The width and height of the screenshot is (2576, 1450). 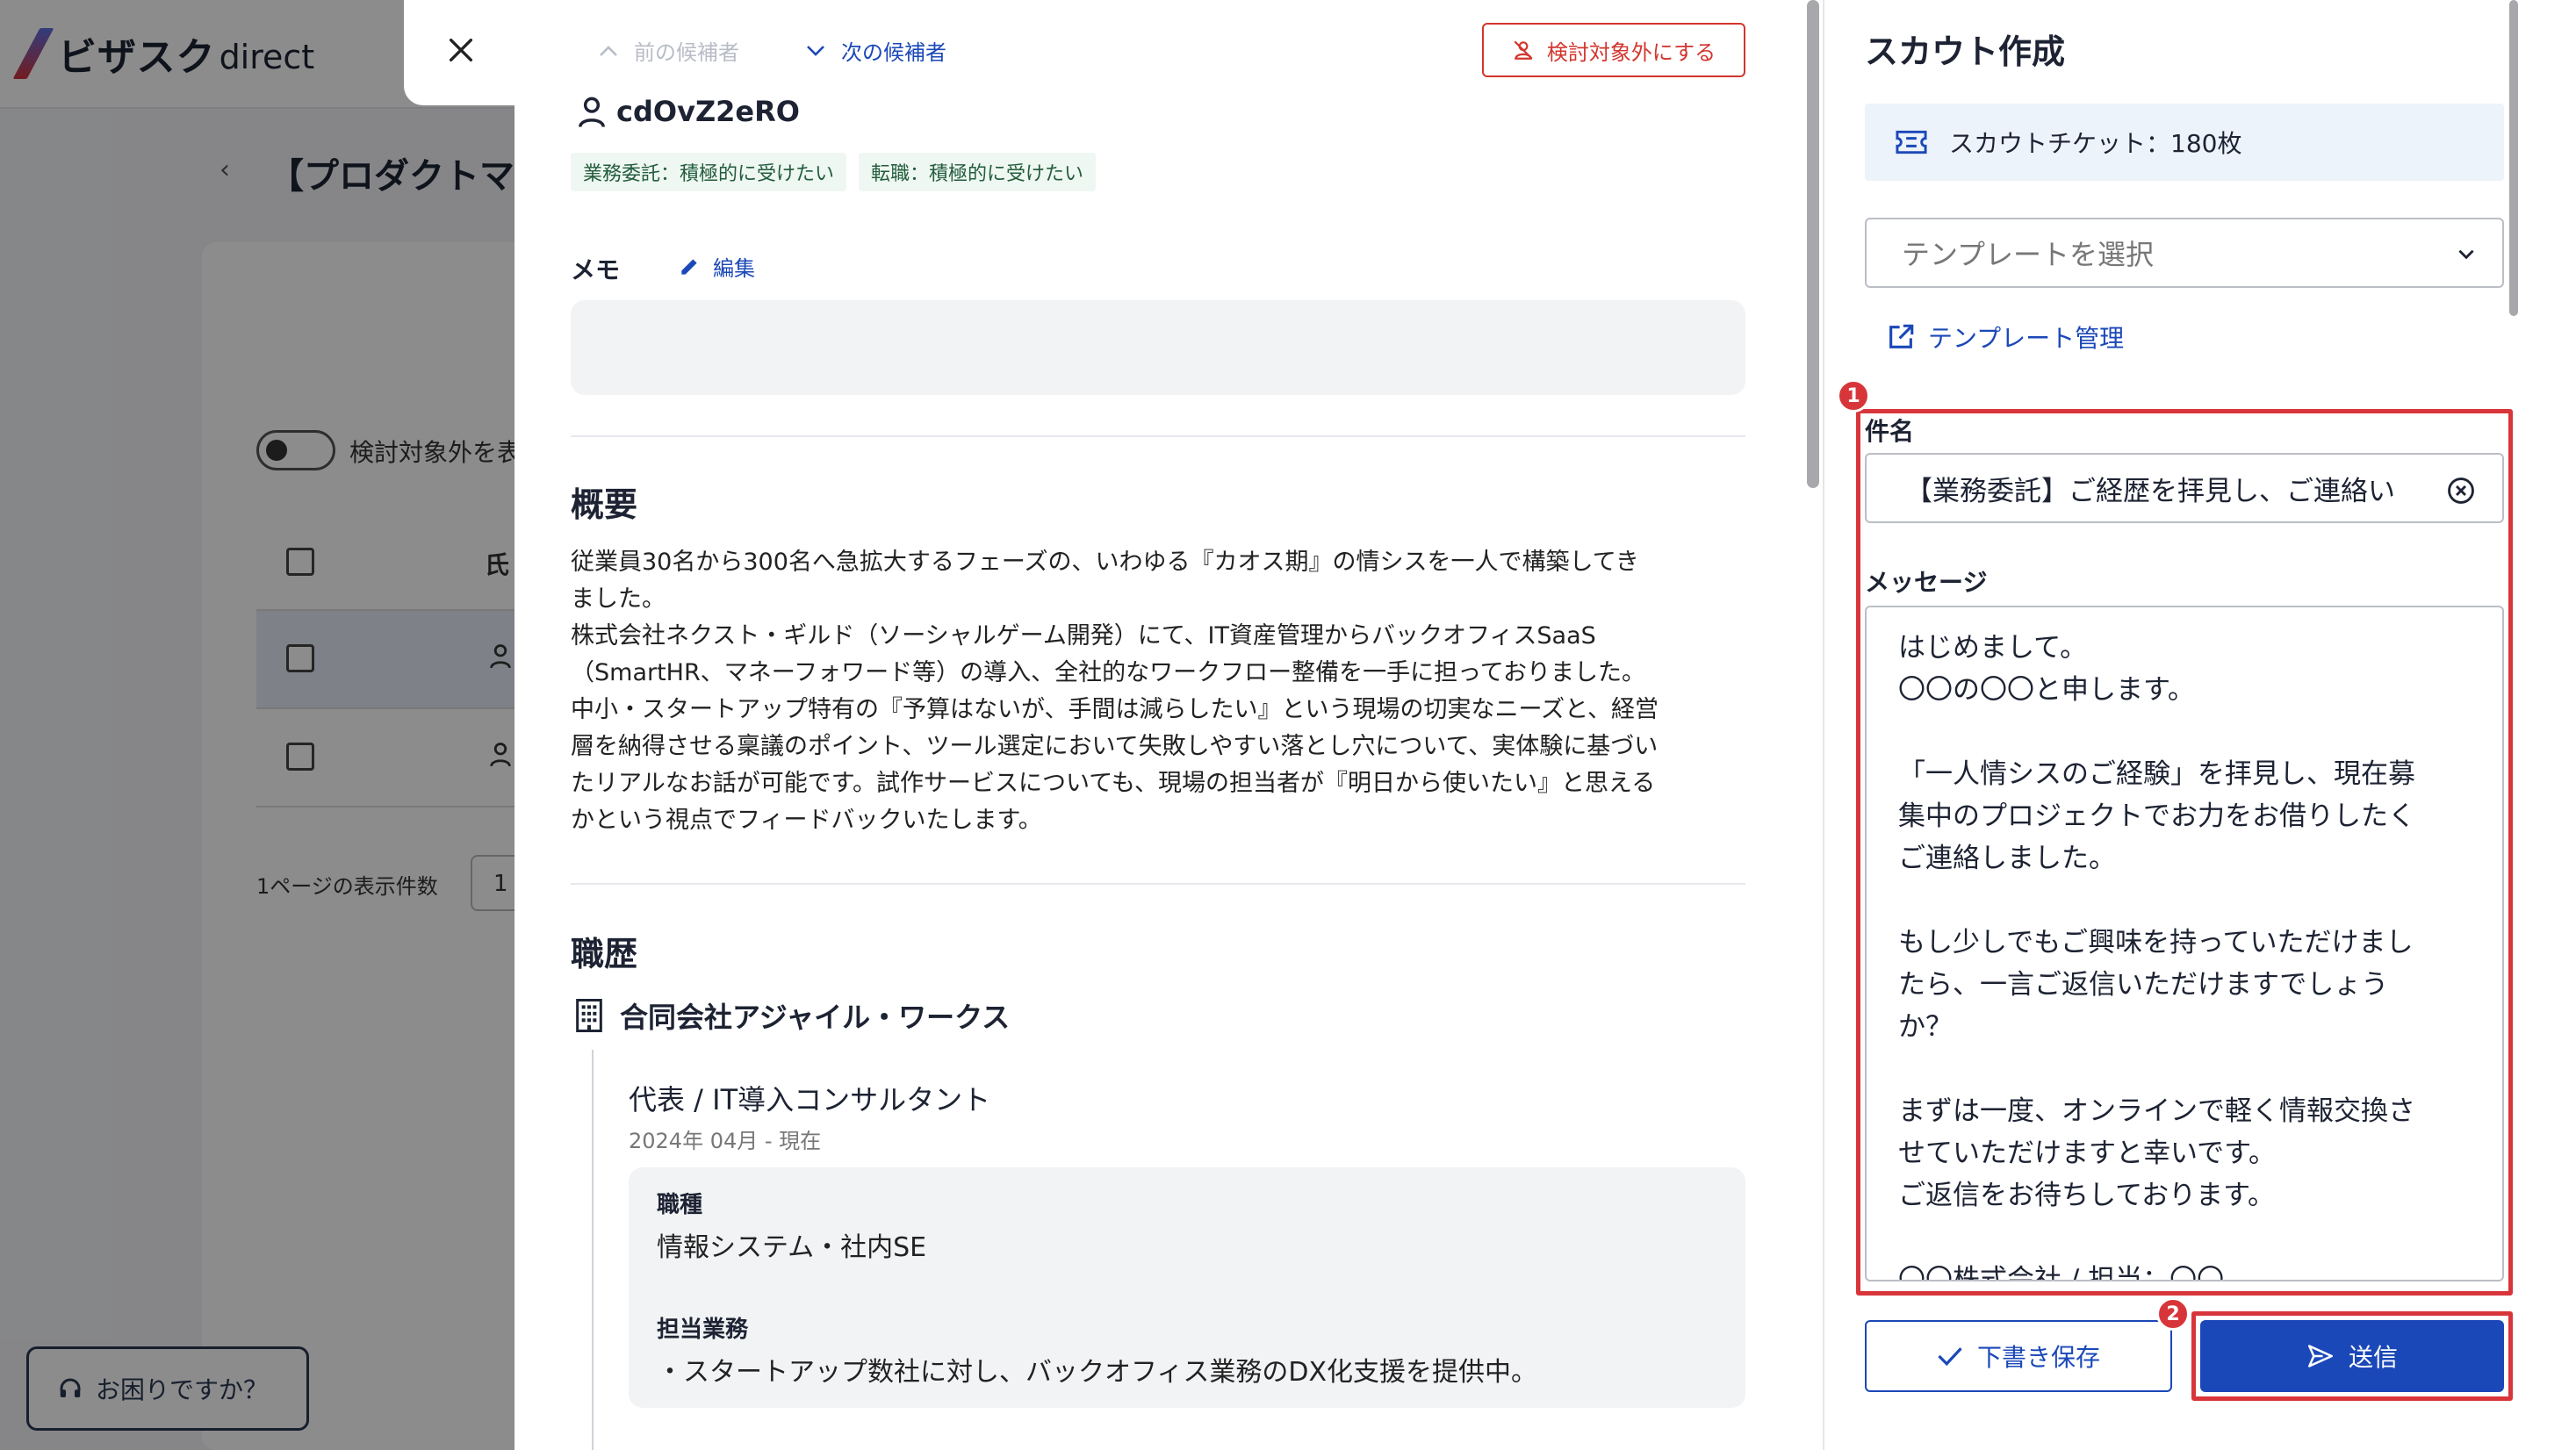 What do you see at coordinates (806, 820) in the screenshot?
I see `summary-line: かという視点でフィードバックいたします。` at bounding box center [806, 820].